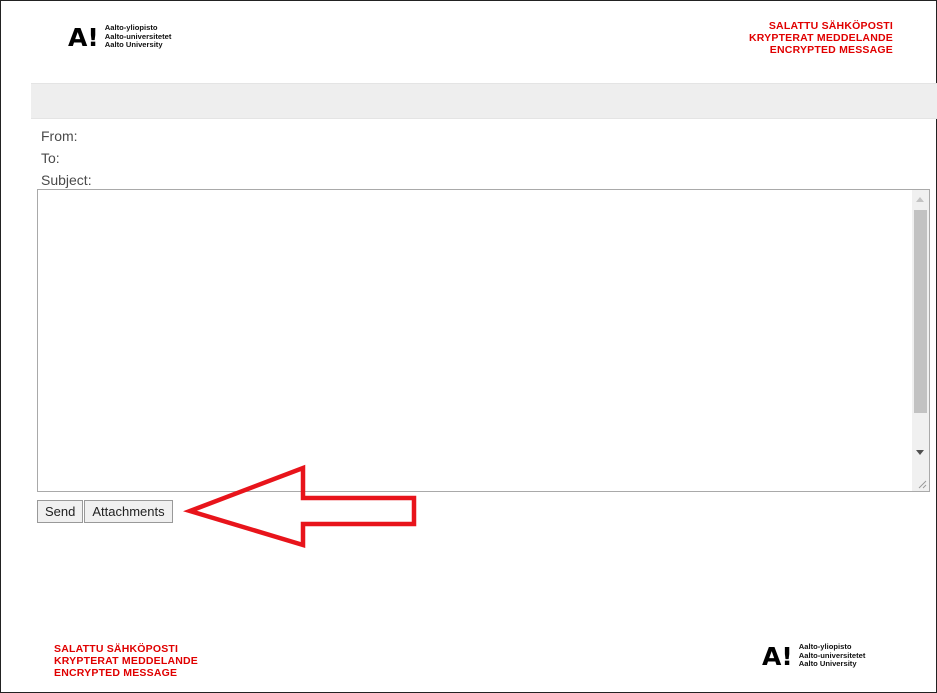 Image resolution: width=937 pixels, height=693 pixels. I want to click on from-label: From:, so click(59, 136).